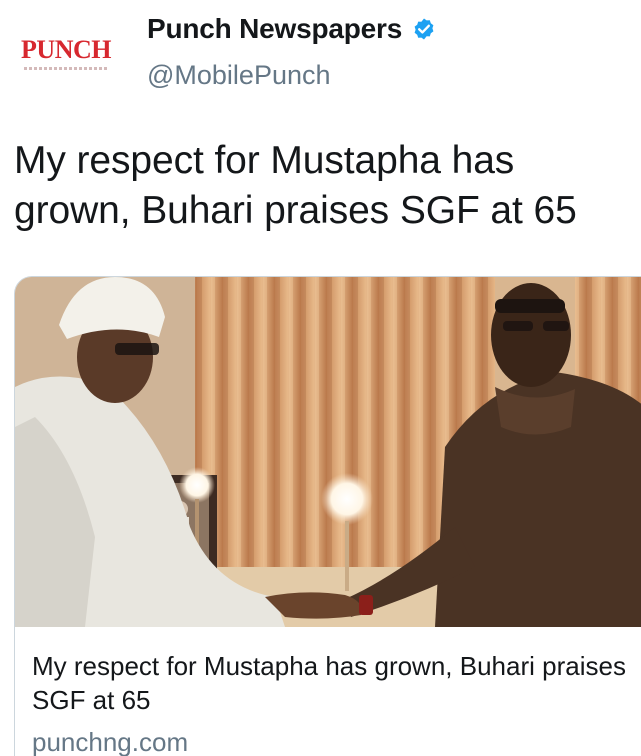 The image size is (641, 756). Describe the element at coordinates (239, 75) in the screenshot. I see `author-handle: @MobilePunch` at that location.